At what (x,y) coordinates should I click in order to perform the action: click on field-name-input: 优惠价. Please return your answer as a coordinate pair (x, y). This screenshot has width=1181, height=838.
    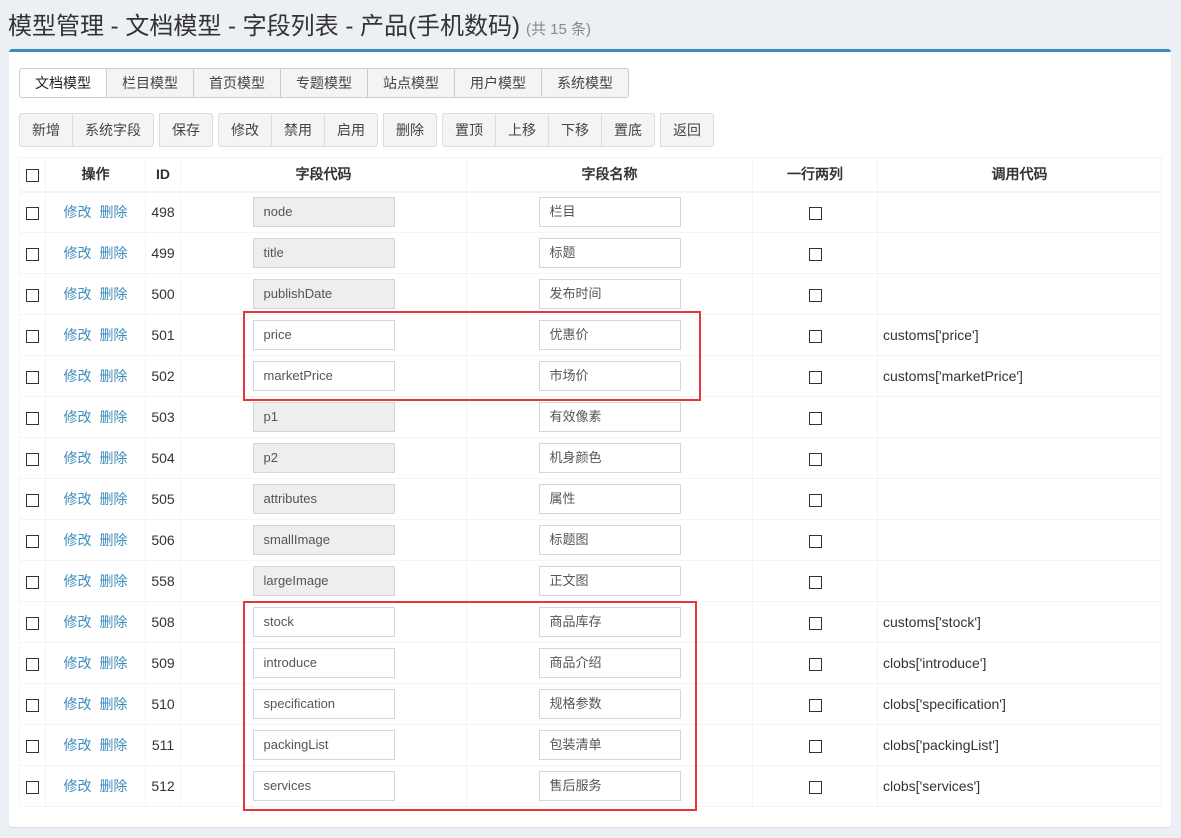
    Looking at the image, I should click on (609, 335).